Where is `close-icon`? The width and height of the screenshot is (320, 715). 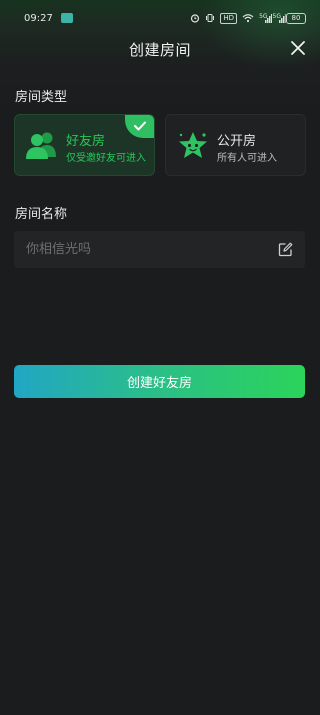 close-icon is located at coordinates (298, 48).